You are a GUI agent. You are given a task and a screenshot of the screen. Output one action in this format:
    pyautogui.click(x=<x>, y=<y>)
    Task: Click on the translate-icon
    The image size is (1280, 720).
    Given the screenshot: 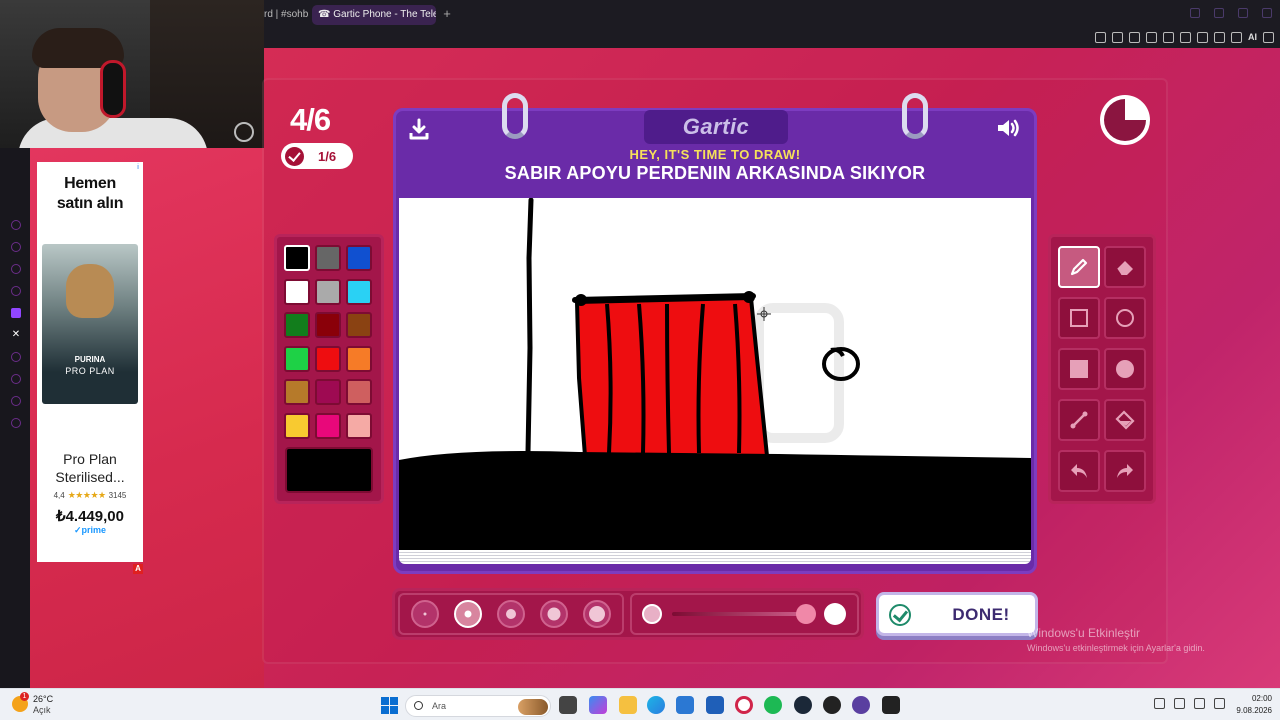 What is the action you would take?
    pyautogui.click(x=1151, y=37)
    